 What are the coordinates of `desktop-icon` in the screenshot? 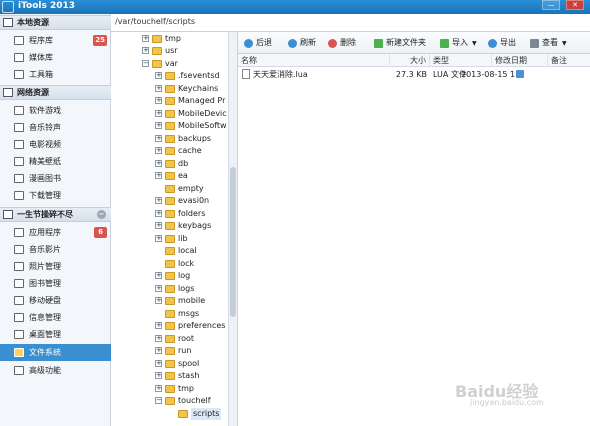 It's located at (19, 334).